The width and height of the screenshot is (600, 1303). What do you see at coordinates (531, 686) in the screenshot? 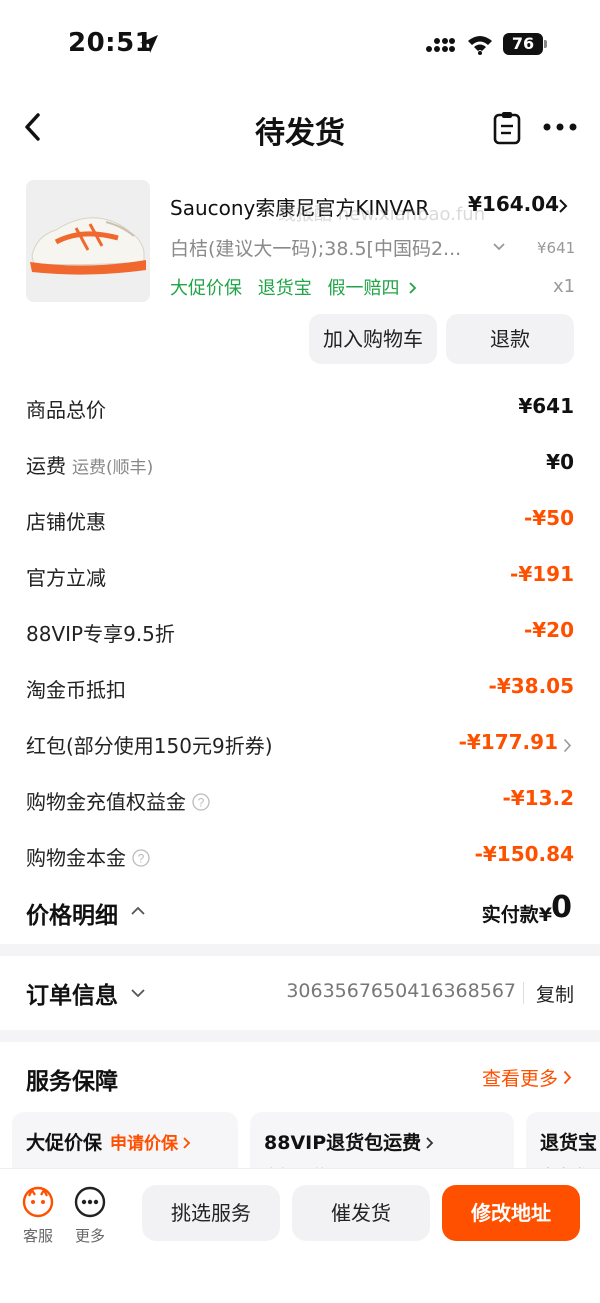
I see `fee-value: -¥38.05` at bounding box center [531, 686].